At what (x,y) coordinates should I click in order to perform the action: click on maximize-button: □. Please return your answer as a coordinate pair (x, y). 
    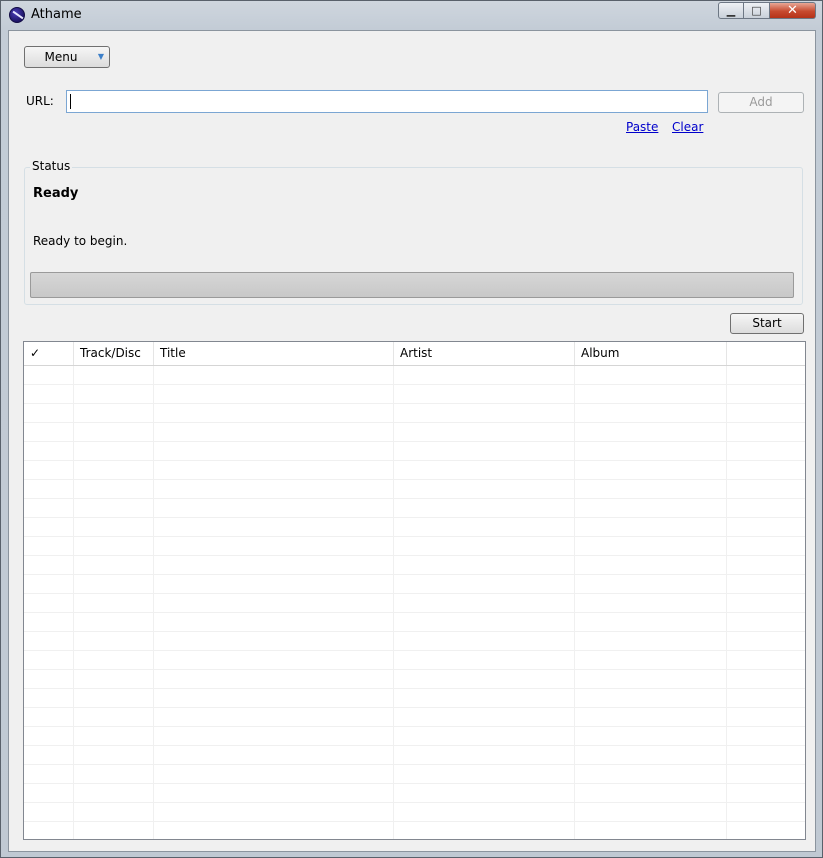
    Looking at the image, I should click on (757, 10).